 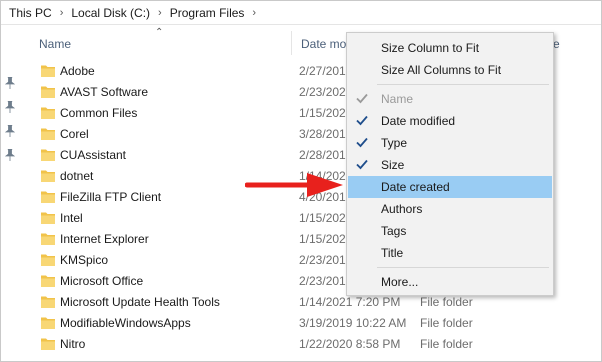 What do you see at coordinates (74, 134) in the screenshot?
I see `file-name: Corel` at bounding box center [74, 134].